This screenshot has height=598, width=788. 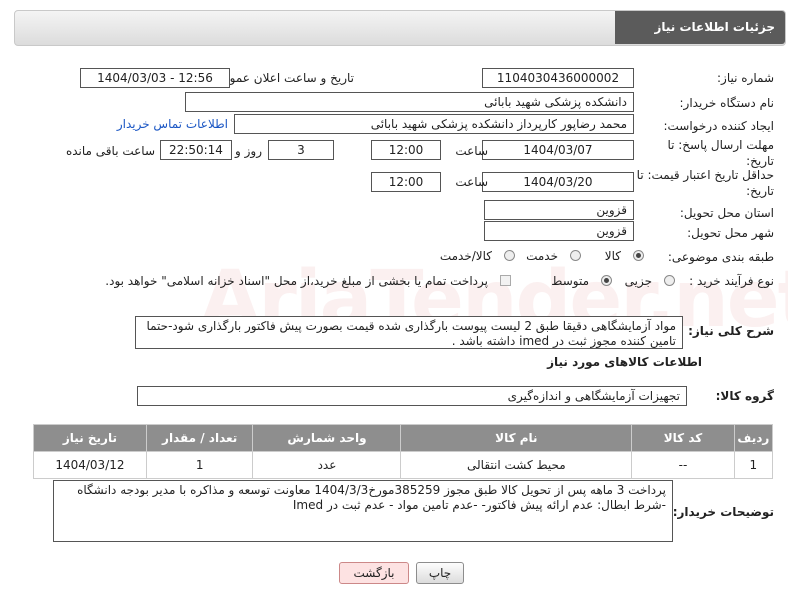 What do you see at coordinates (199, 465) in the screenshot?
I see `cell-quantity: 1` at bounding box center [199, 465].